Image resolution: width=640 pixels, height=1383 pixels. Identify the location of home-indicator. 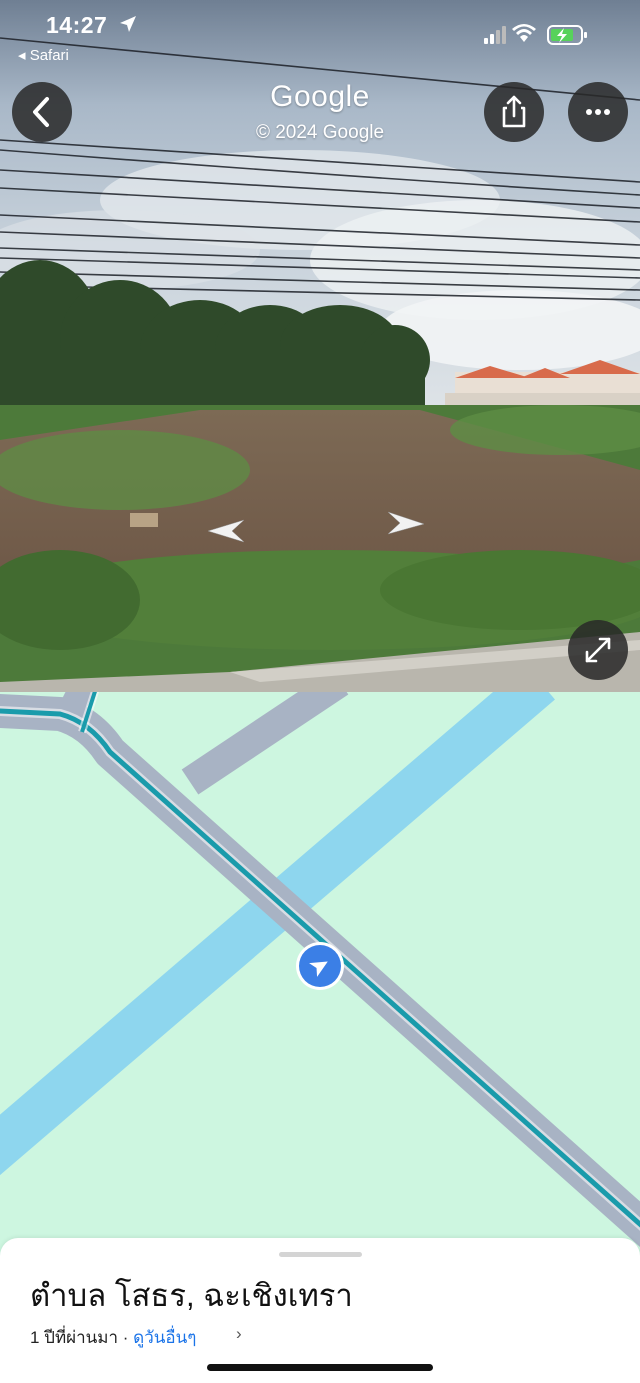
(320, 1367).